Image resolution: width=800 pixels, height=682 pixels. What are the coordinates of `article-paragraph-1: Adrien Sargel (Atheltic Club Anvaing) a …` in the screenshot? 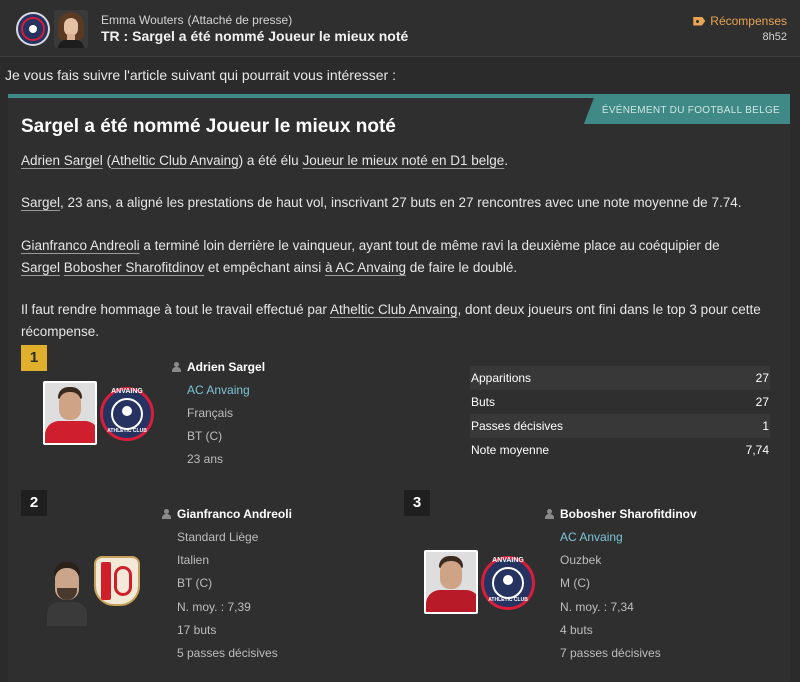 It's located at (265, 160).